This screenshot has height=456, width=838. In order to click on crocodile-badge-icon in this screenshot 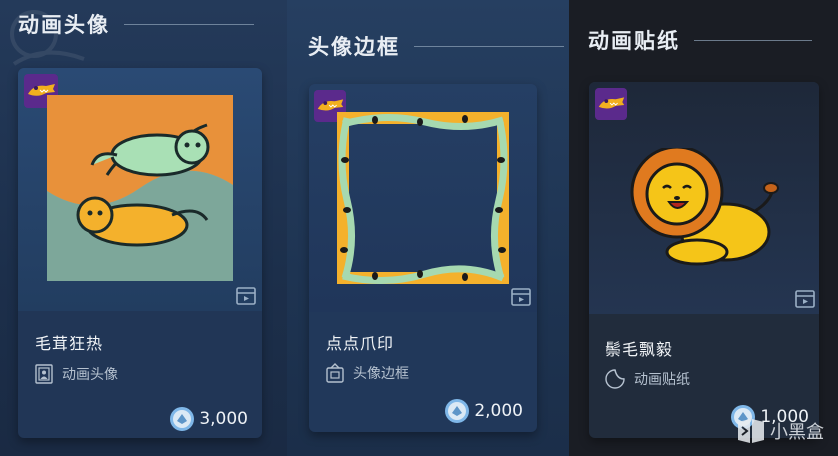, I will do `click(611, 104)`.